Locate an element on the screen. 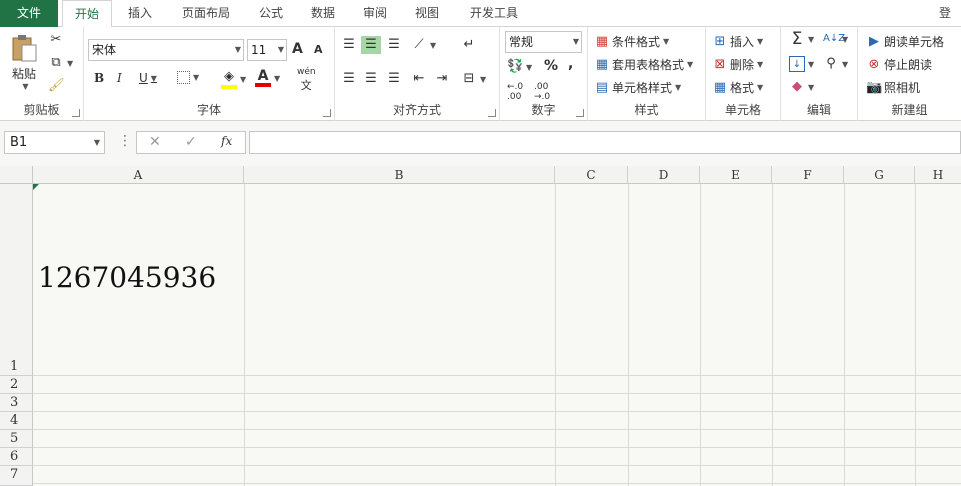 This screenshot has height=486, width=961. cell-styles-button: ▤ 单元格样式 ▼ is located at coordinates (637, 87).